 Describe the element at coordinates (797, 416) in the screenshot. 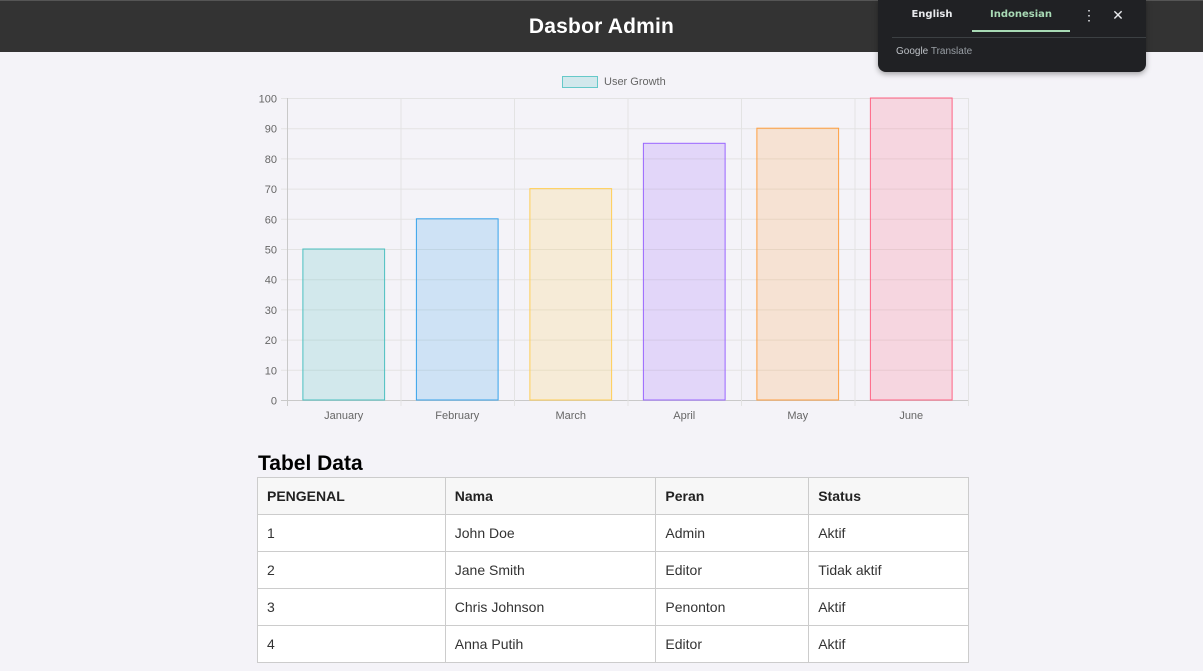

I see `x-tick-label: May` at that location.